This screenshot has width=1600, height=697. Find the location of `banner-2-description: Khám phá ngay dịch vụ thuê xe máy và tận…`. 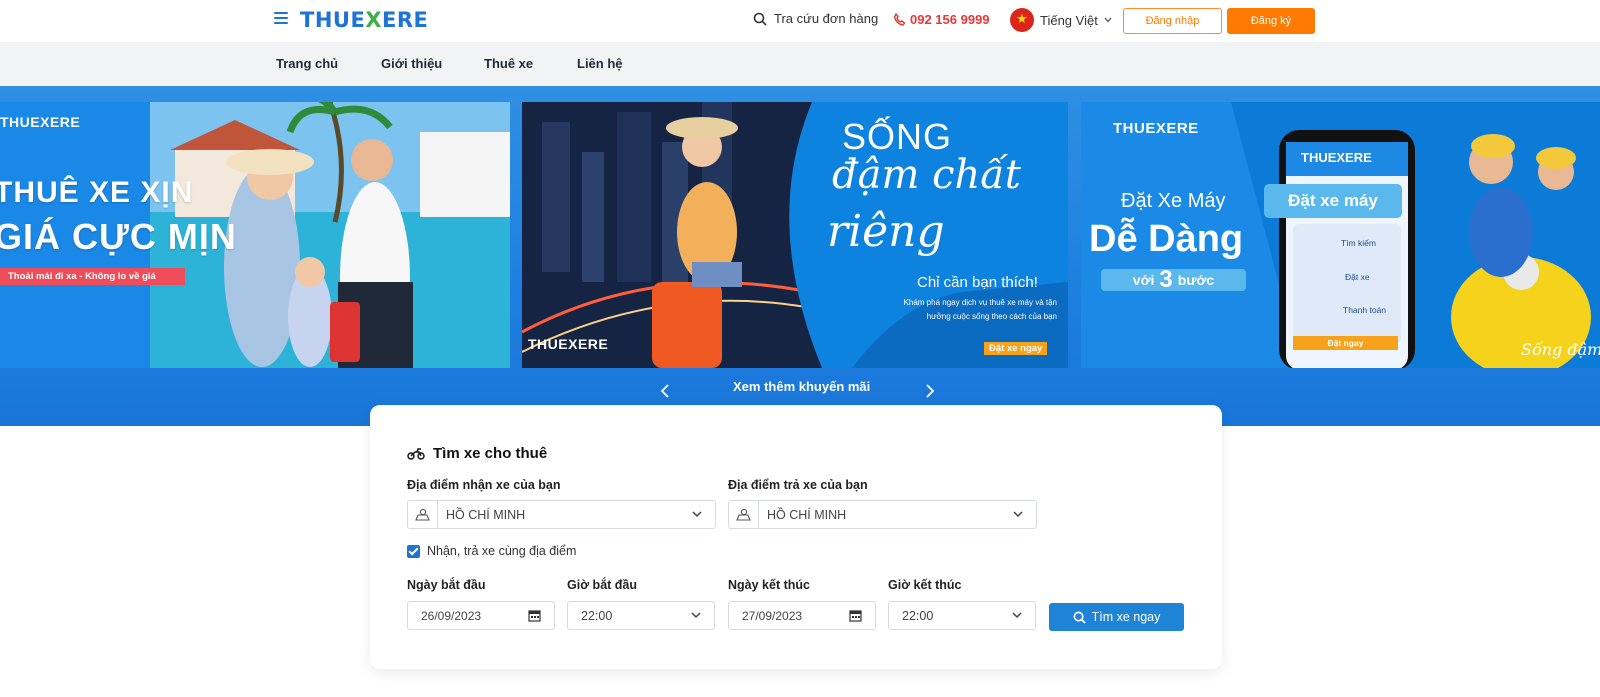

banner-2-description: Khám phá ngay dịch vụ thuê xe máy và tận… is located at coordinates (980, 309).